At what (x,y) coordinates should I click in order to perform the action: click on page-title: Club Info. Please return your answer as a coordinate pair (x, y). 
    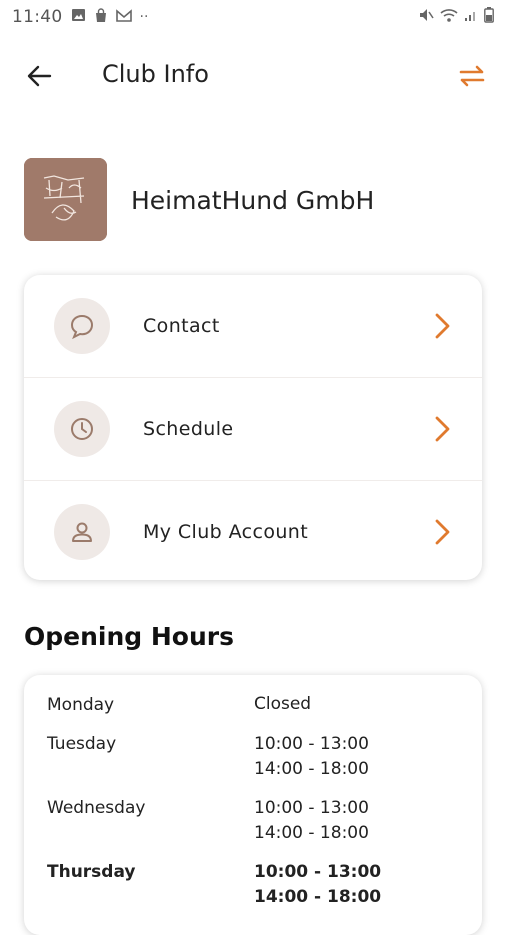
    Looking at the image, I should click on (155, 74).